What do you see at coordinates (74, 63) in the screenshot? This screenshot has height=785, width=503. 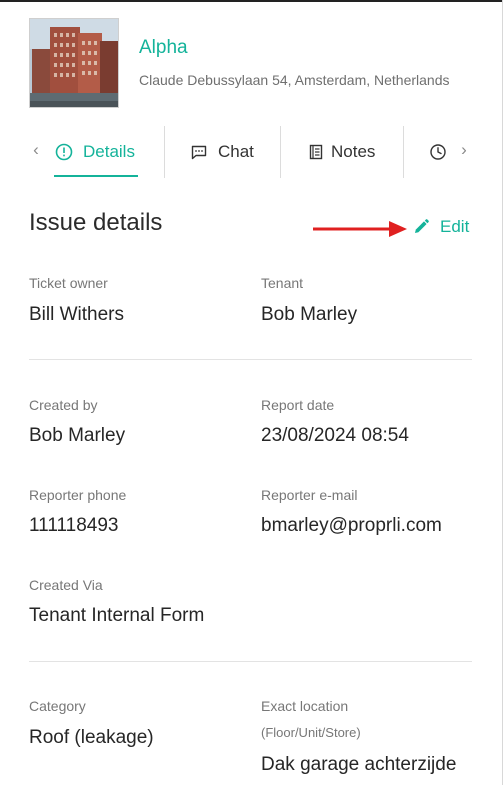 I see `property-thumbnail` at bounding box center [74, 63].